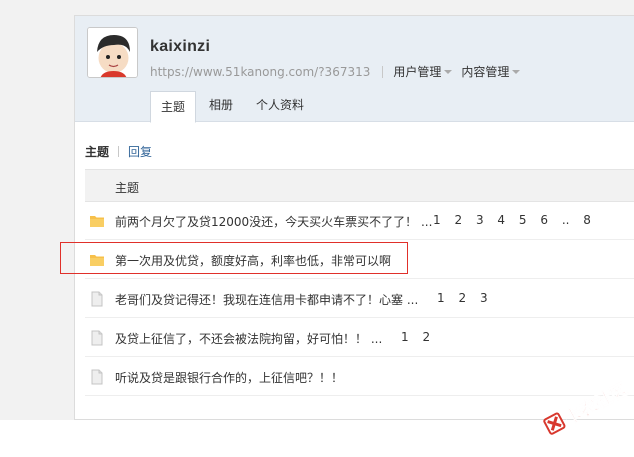  What do you see at coordinates (420, 337) in the screenshot?
I see `page-links: 1 2` at bounding box center [420, 337].